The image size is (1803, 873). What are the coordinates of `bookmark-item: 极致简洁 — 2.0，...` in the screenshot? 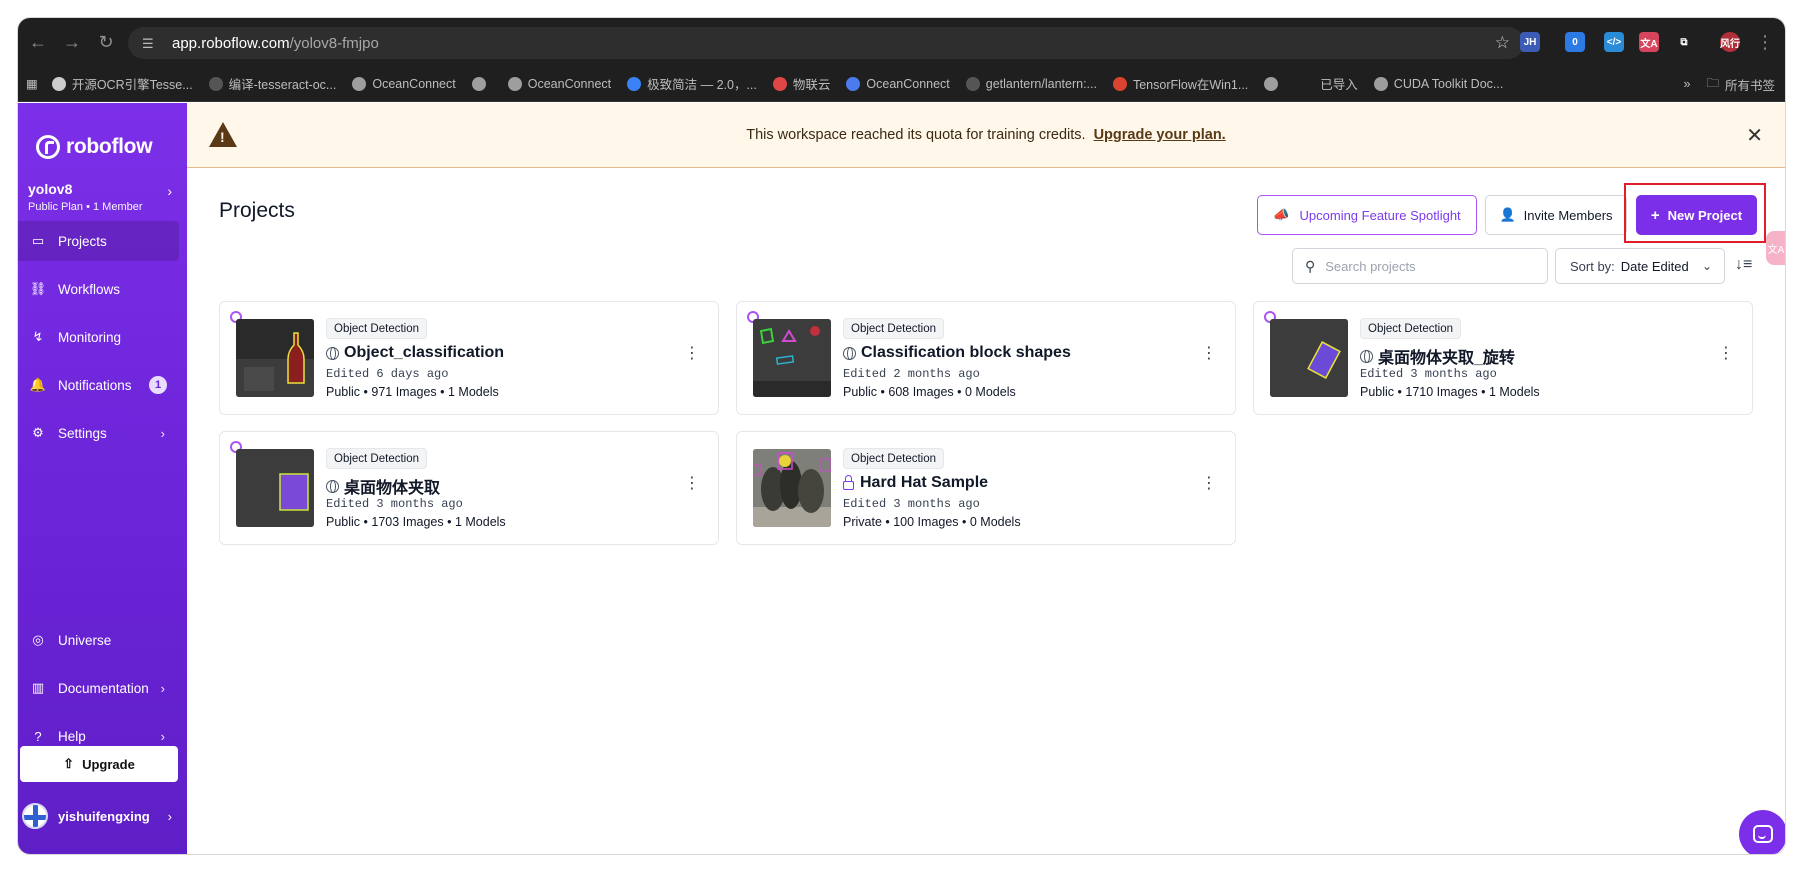 It's located at (692, 83).